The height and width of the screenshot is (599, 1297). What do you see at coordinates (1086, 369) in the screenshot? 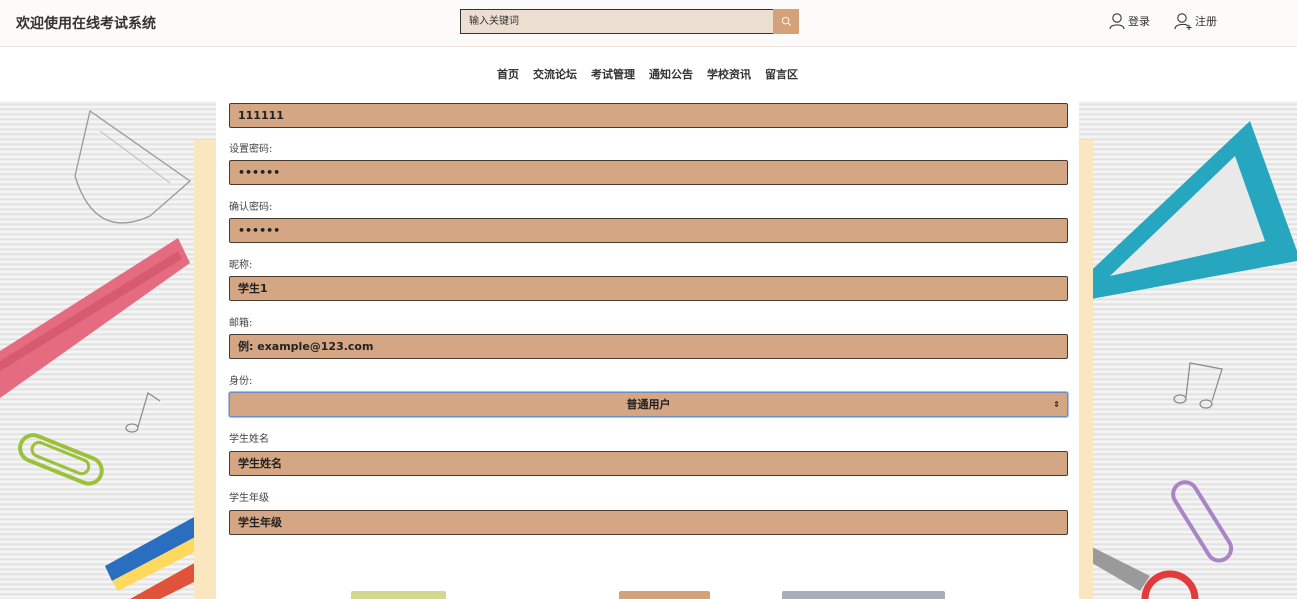
I see `paper-edge-right` at bounding box center [1086, 369].